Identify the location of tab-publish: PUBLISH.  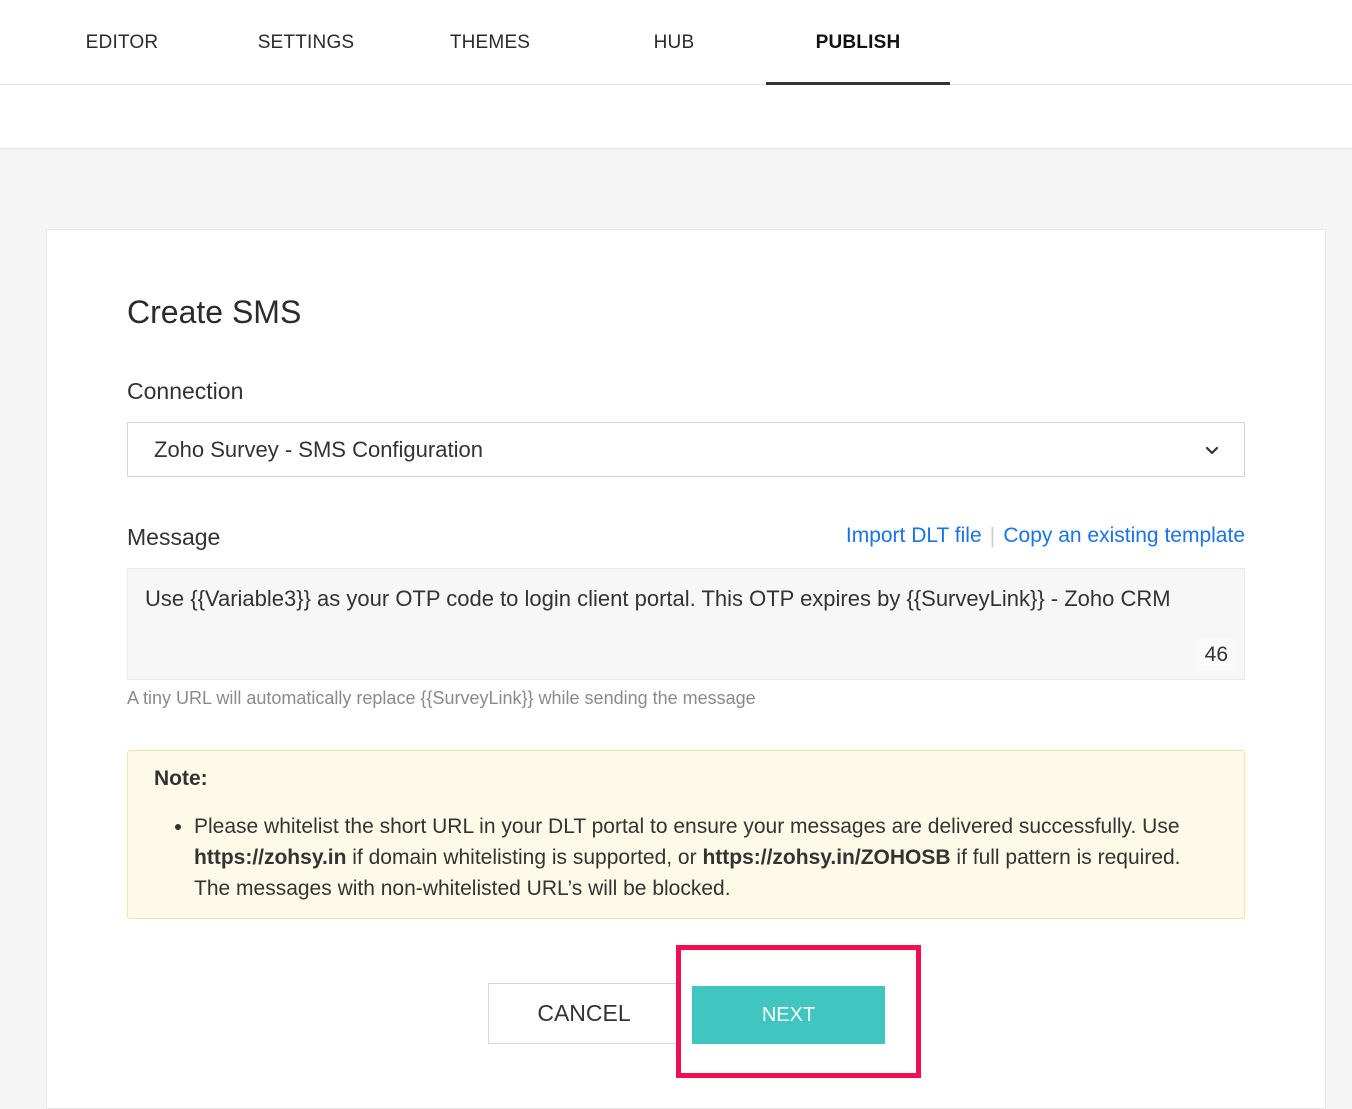
(858, 43).